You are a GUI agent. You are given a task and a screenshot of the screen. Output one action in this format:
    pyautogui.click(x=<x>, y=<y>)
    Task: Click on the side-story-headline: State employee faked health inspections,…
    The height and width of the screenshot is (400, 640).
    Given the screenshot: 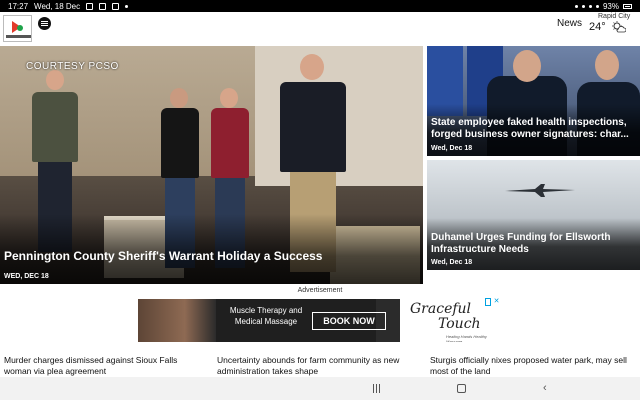 What is the action you would take?
    pyautogui.click(x=535, y=129)
    